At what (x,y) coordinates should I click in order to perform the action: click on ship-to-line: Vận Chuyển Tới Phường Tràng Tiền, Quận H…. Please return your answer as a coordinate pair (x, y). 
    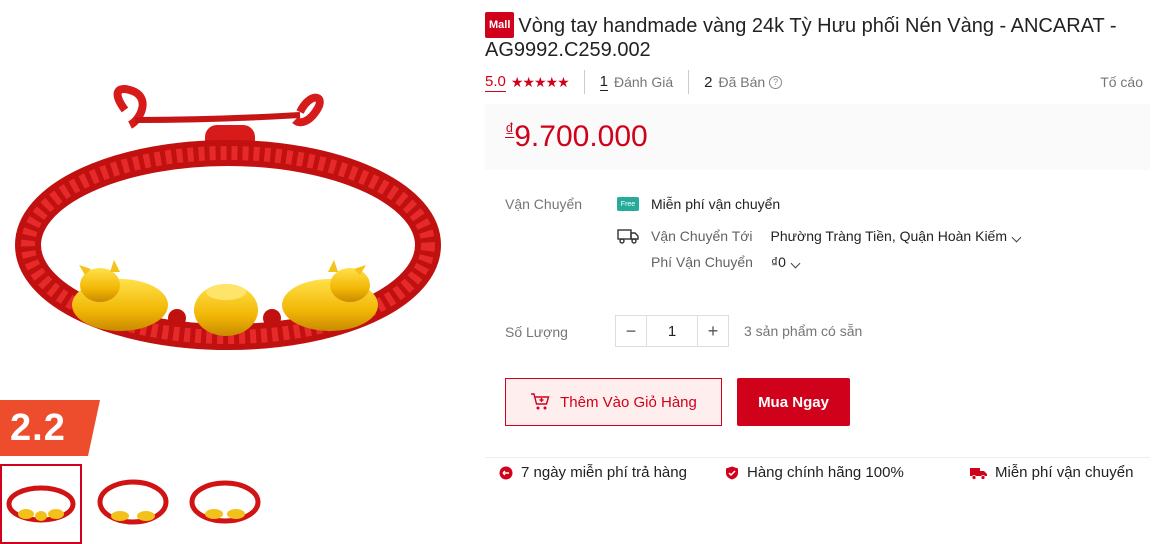
    Looking at the image, I should click on (819, 236).